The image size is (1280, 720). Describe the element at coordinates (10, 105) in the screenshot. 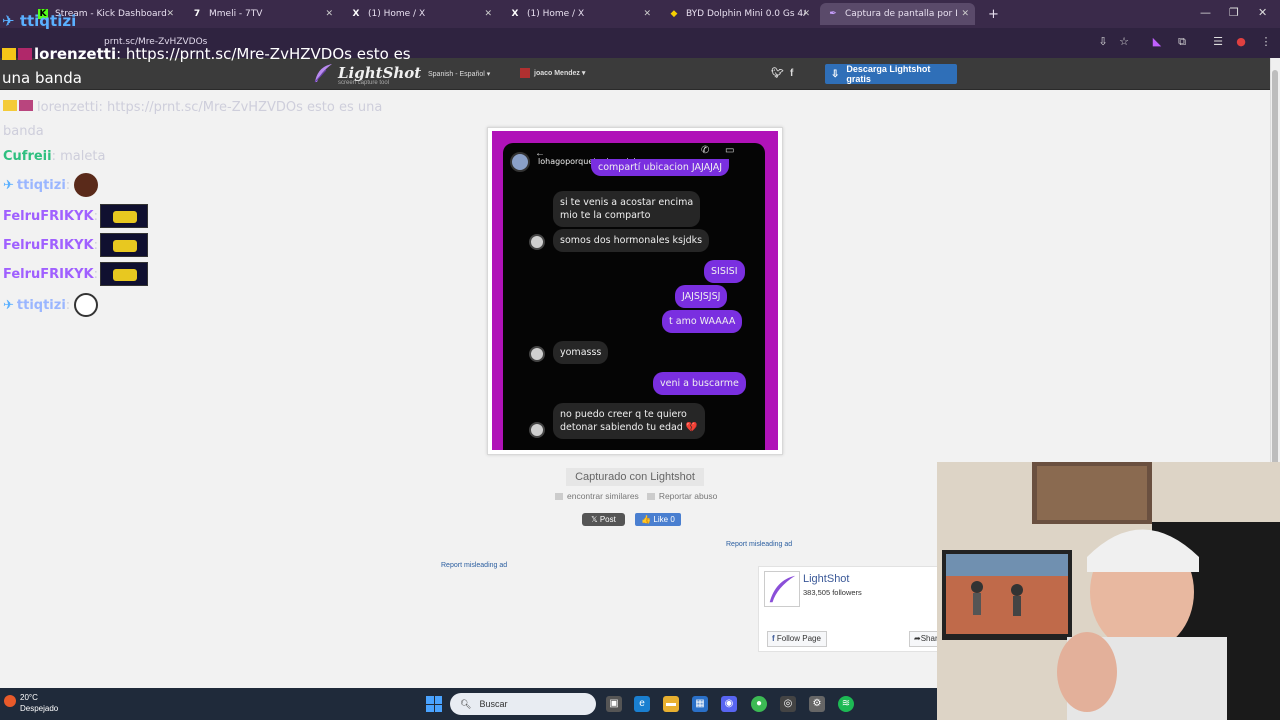

I see `crown-badge-icon` at that location.